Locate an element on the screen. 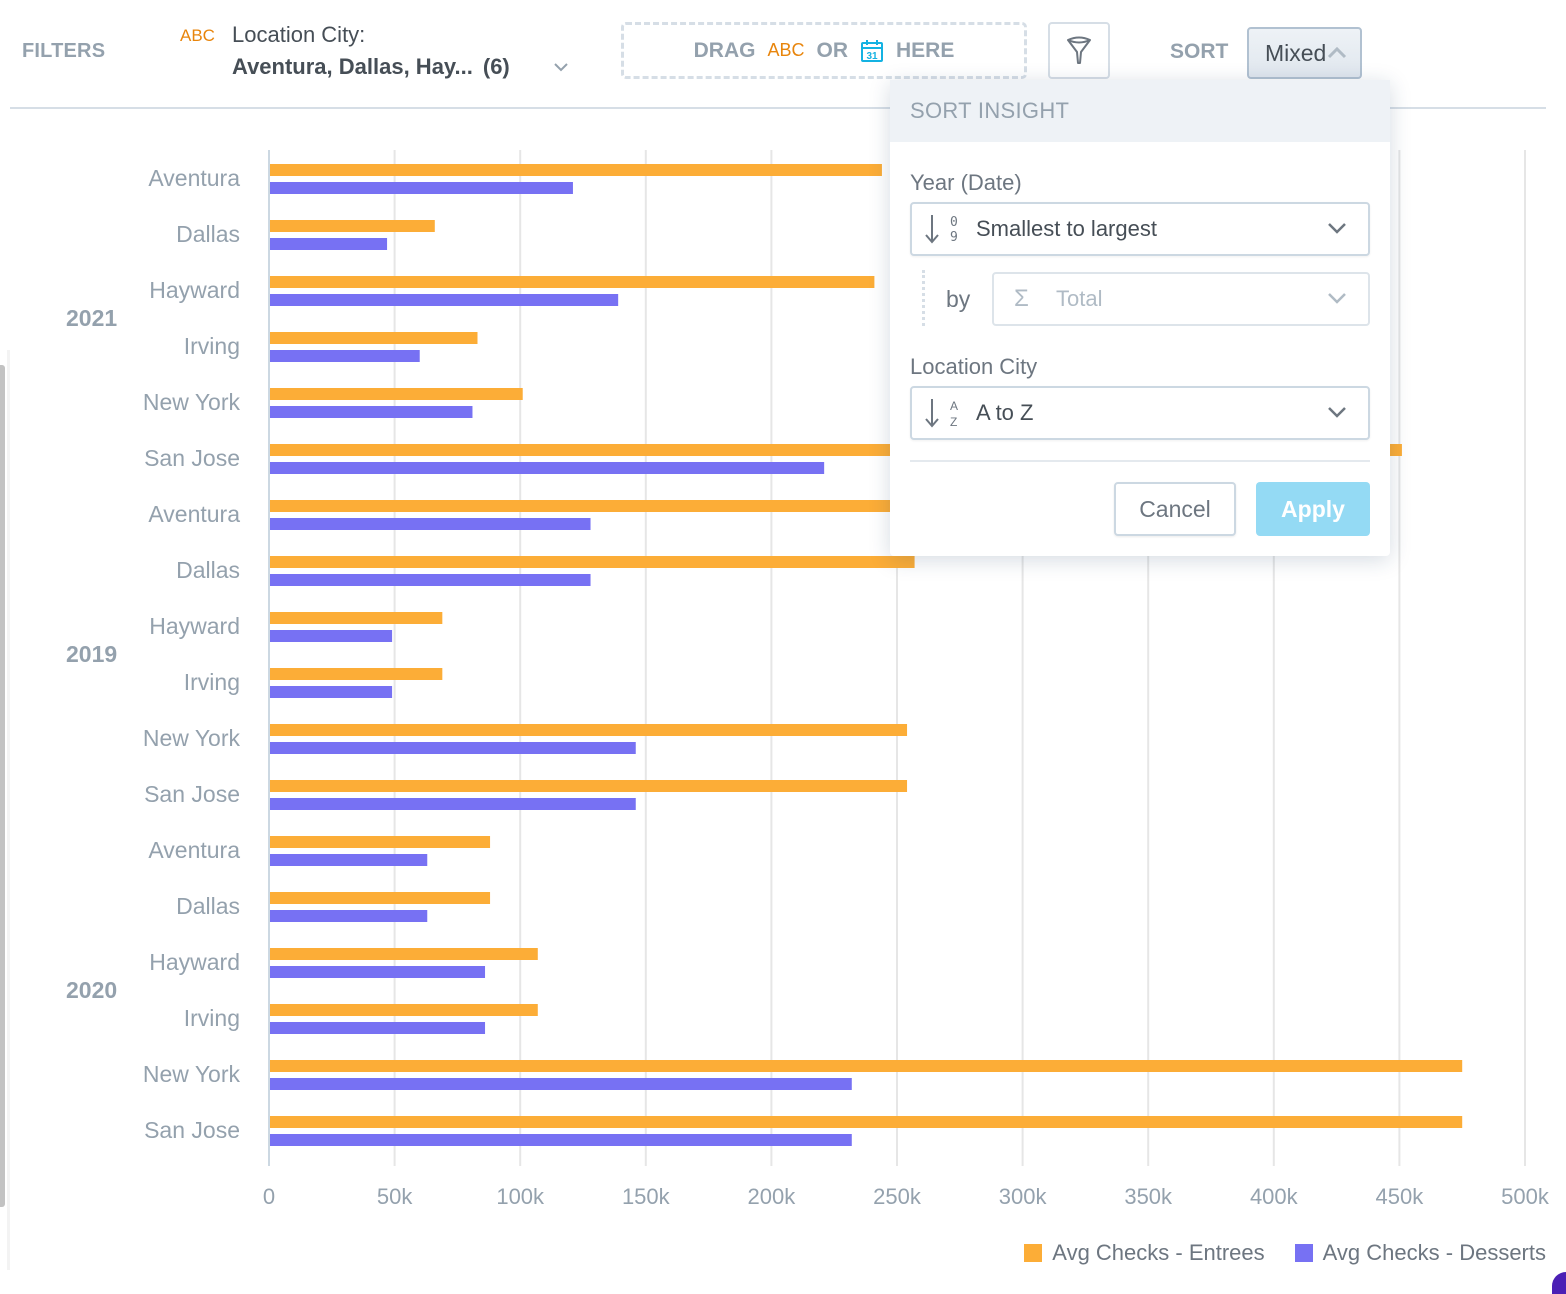 Image resolution: width=1566 pixels, height=1294 pixels. svg-text: A is located at coordinates (954, 406).